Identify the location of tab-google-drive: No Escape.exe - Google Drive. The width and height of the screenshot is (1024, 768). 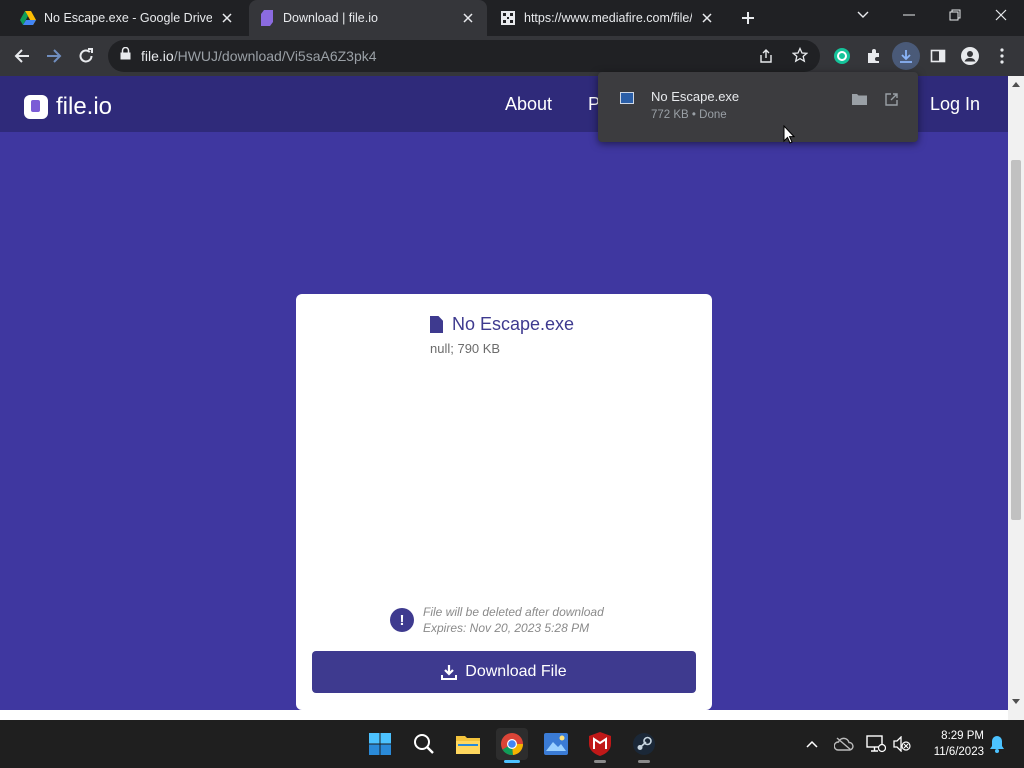
(128, 18).